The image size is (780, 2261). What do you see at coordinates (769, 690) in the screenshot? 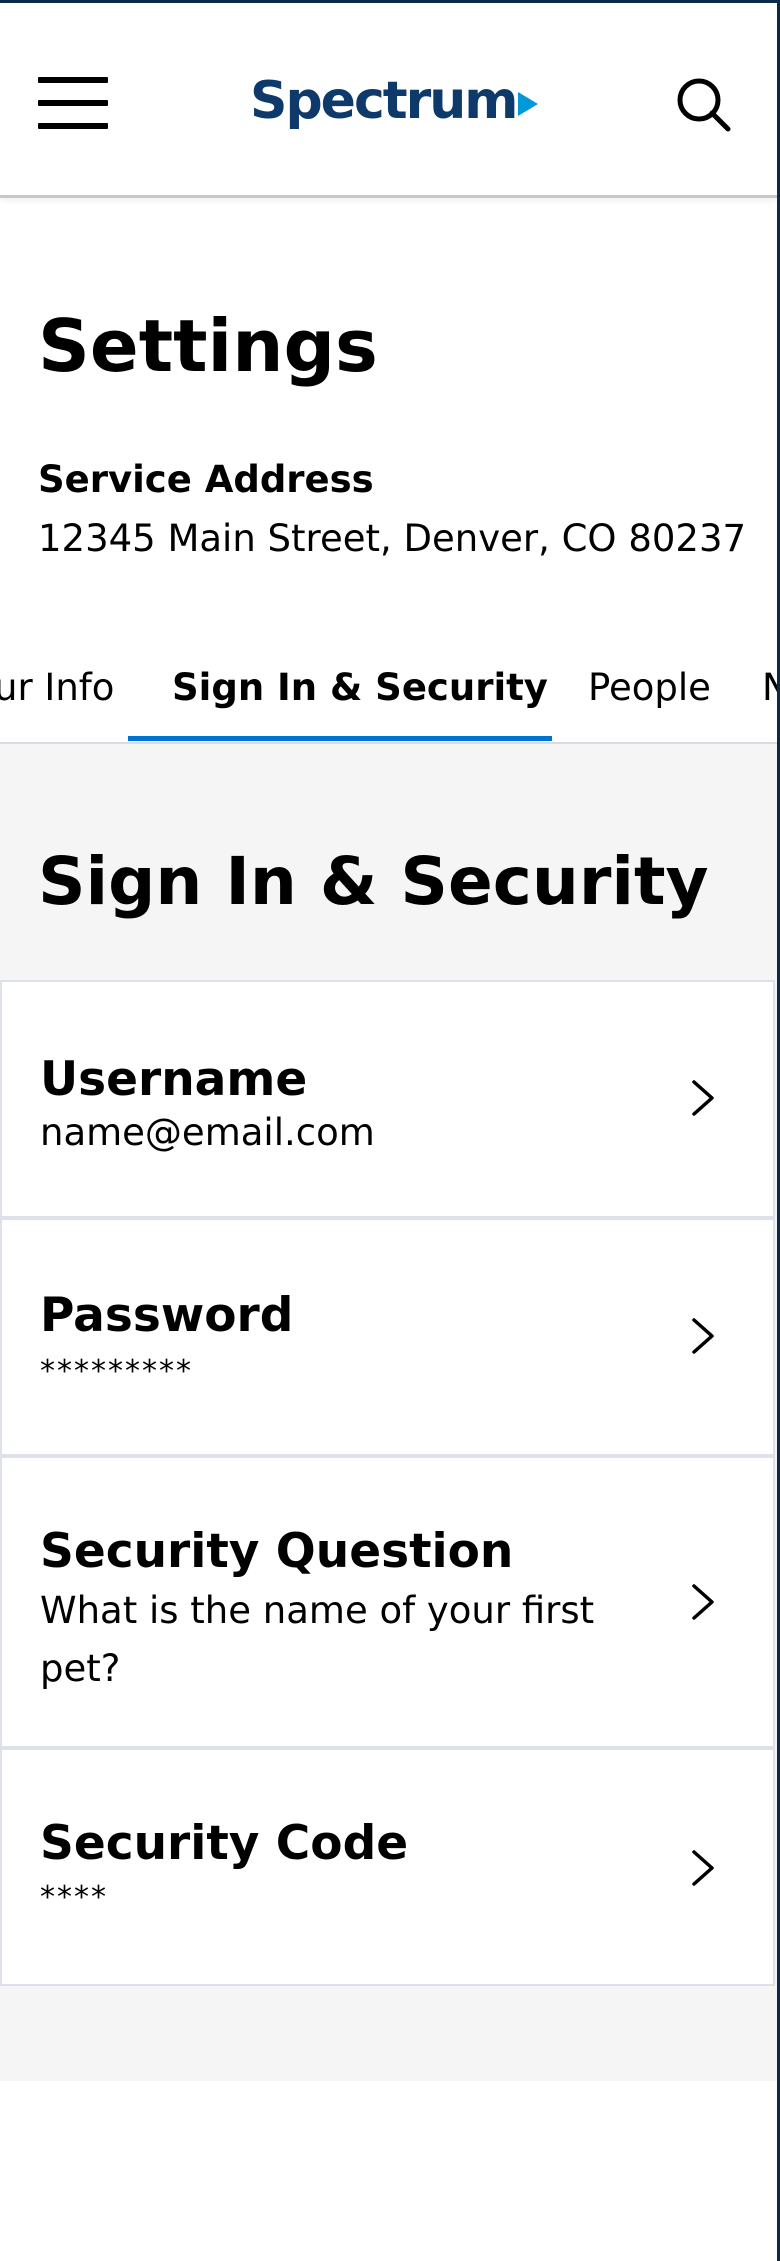
I see `tab-next: N` at bounding box center [769, 690].